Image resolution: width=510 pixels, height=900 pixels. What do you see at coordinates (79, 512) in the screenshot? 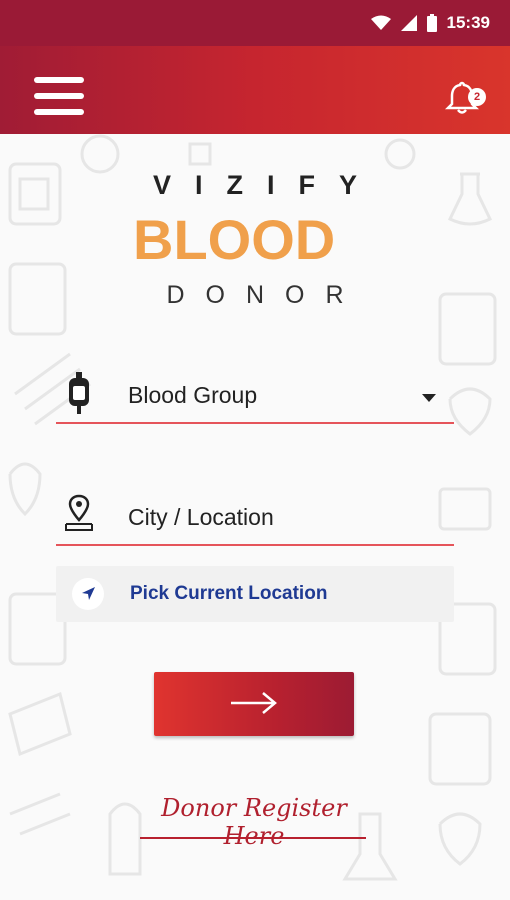
I see `location-pin-icon` at bounding box center [79, 512].